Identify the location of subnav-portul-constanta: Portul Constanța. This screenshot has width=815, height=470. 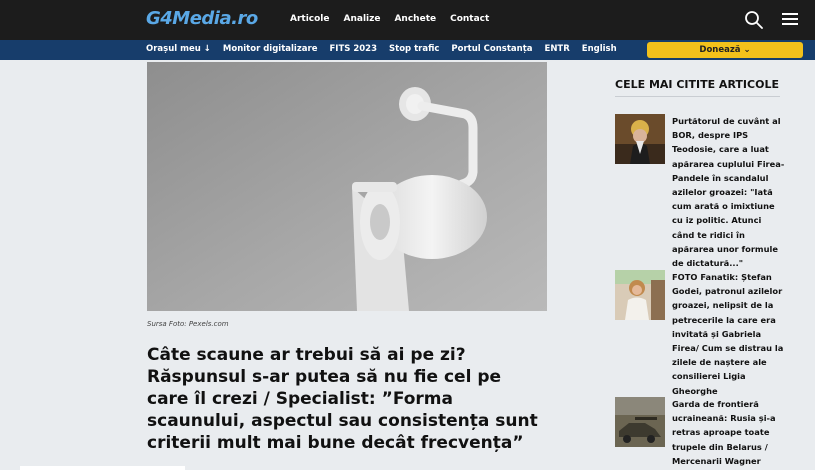
(491, 49).